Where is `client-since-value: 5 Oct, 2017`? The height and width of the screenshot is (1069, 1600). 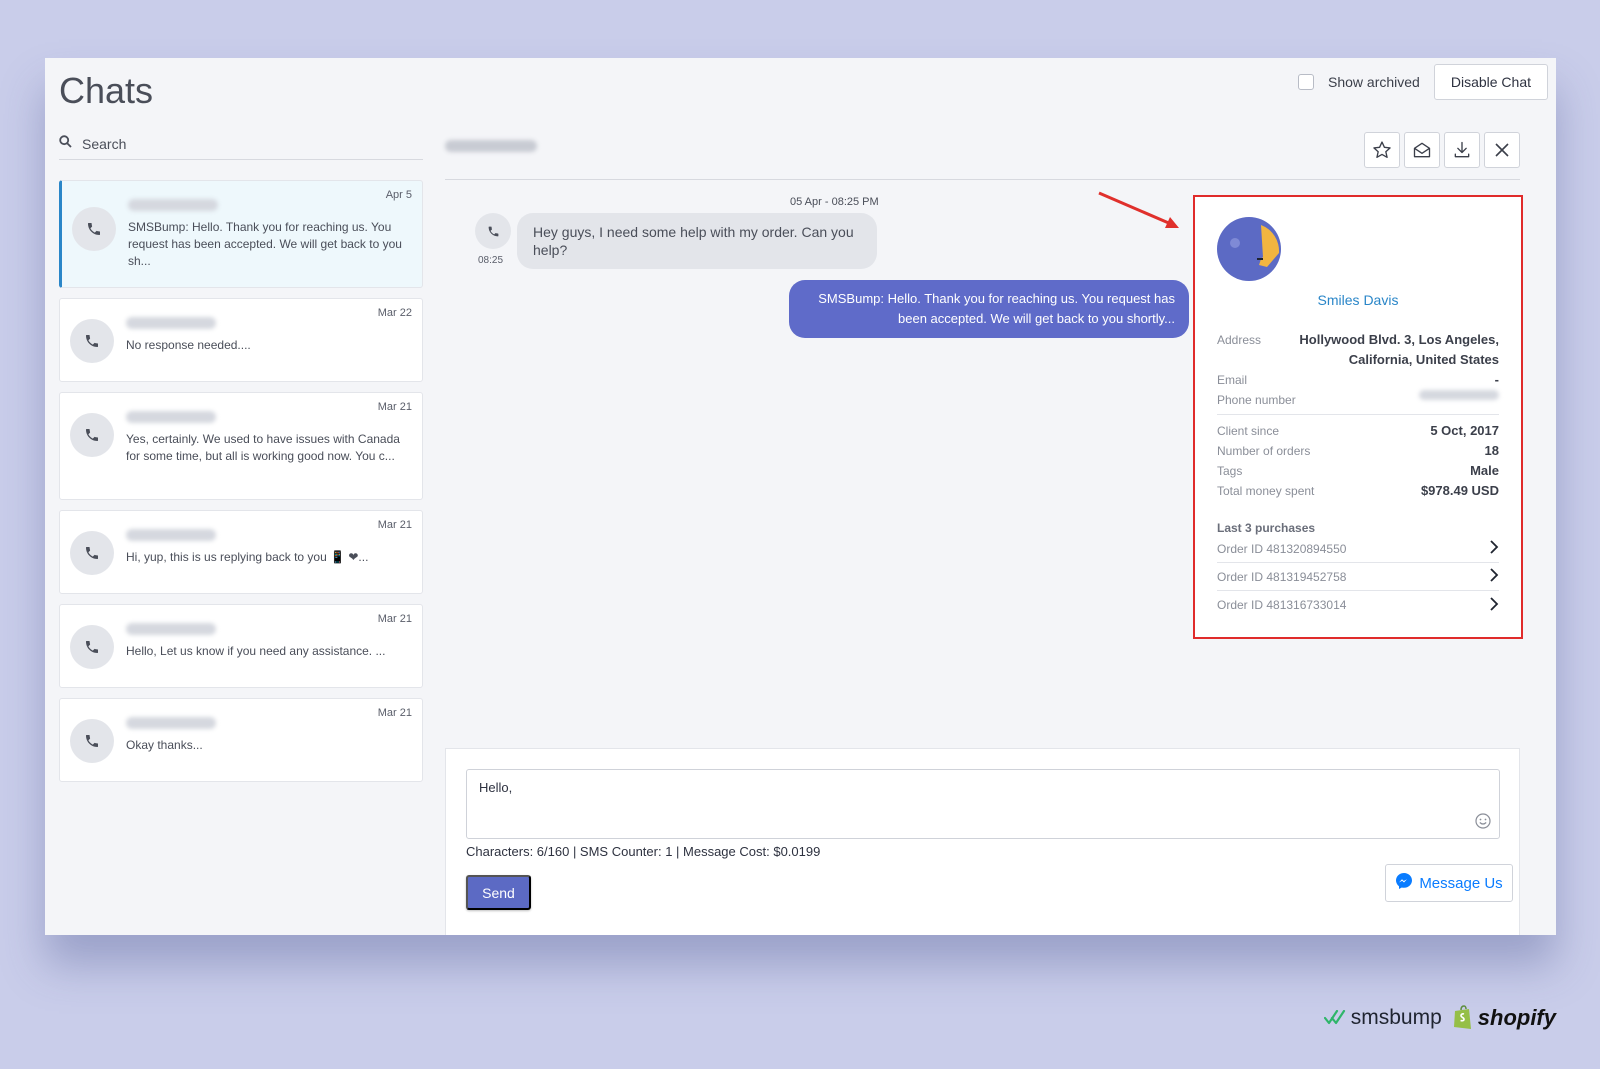 client-since-value: 5 Oct, 2017 is located at coordinates (1464, 430).